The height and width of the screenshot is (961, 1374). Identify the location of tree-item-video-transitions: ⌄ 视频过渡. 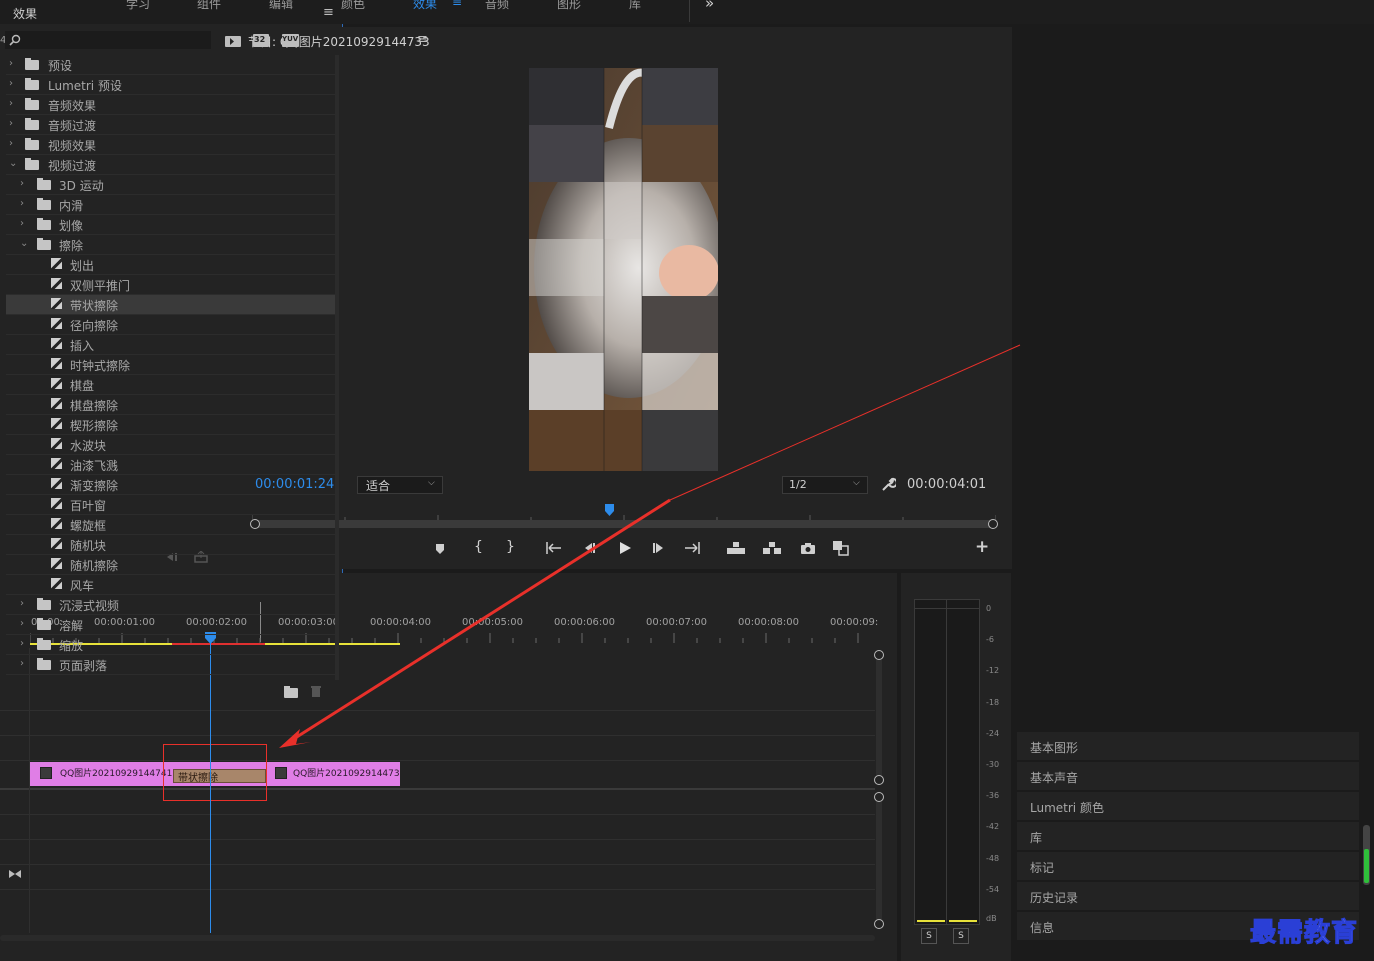
(172, 165).